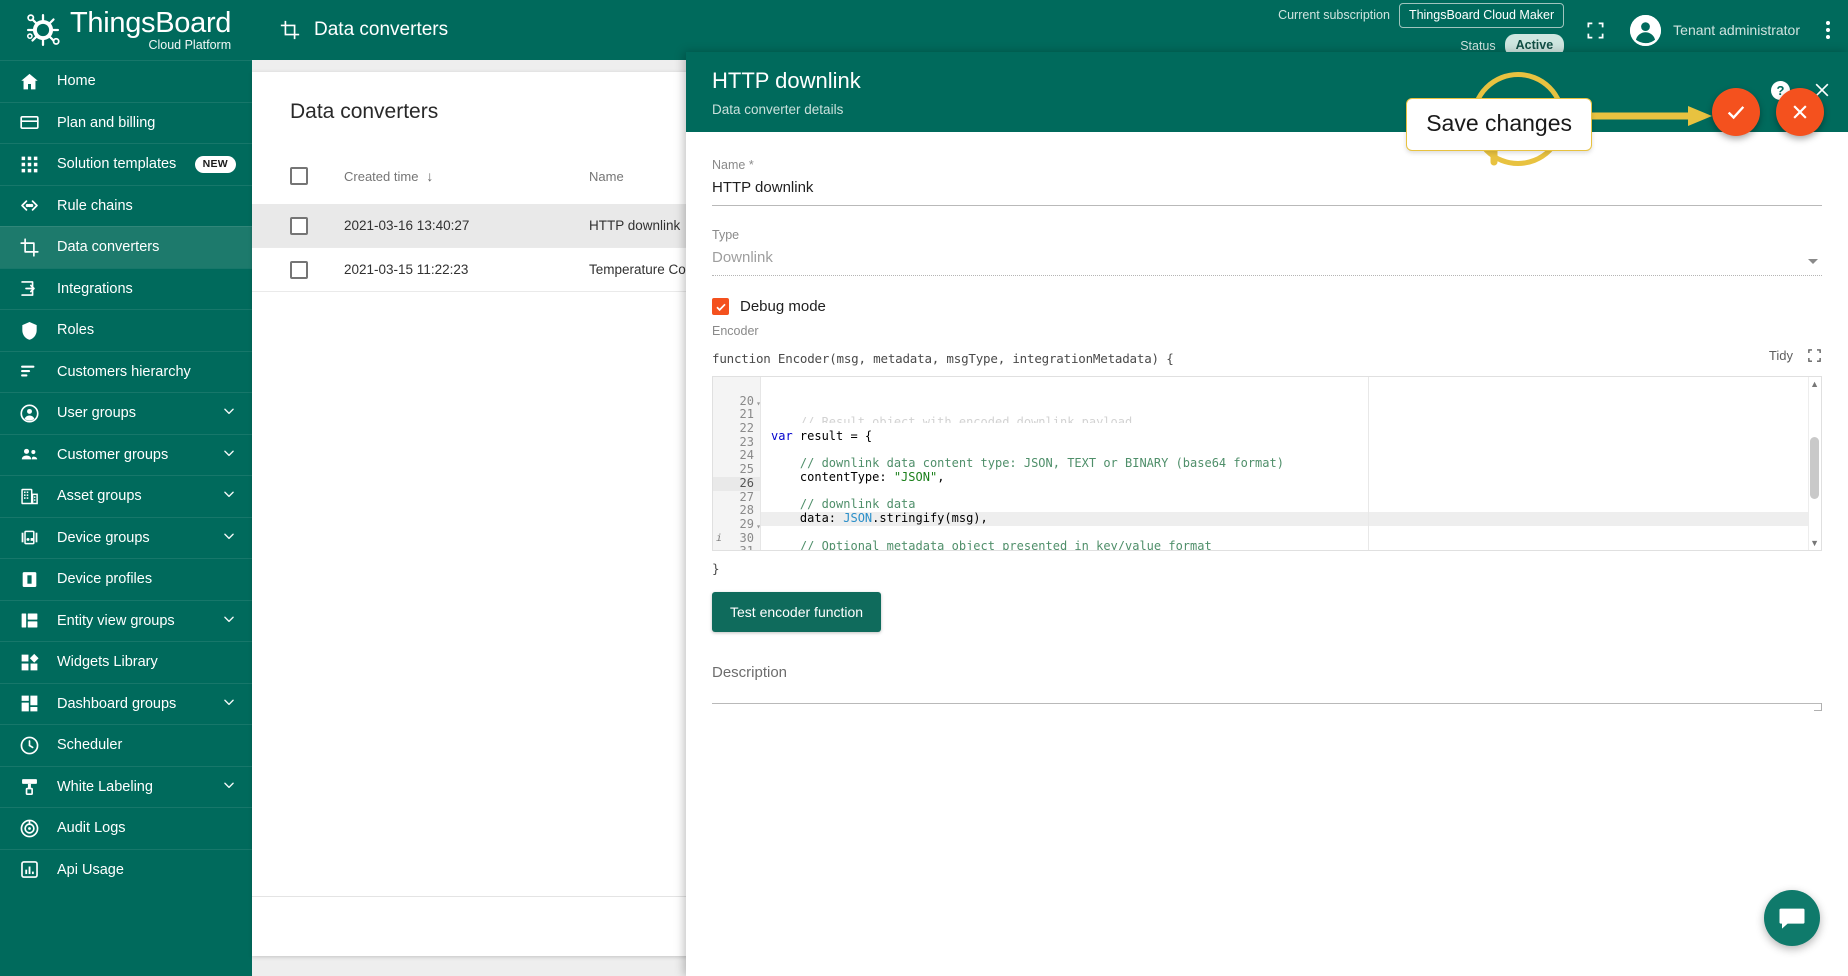 The width and height of the screenshot is (1848, 976). I want to click on sidebar-item-audit-logs: Audit Logs, so click(126, 828).